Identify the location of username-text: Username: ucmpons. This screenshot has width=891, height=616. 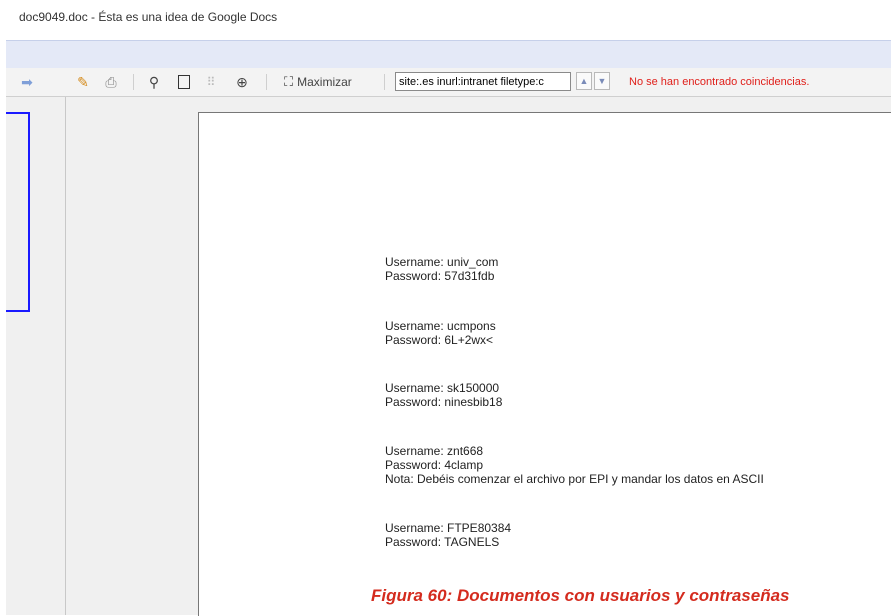
(440, 326).